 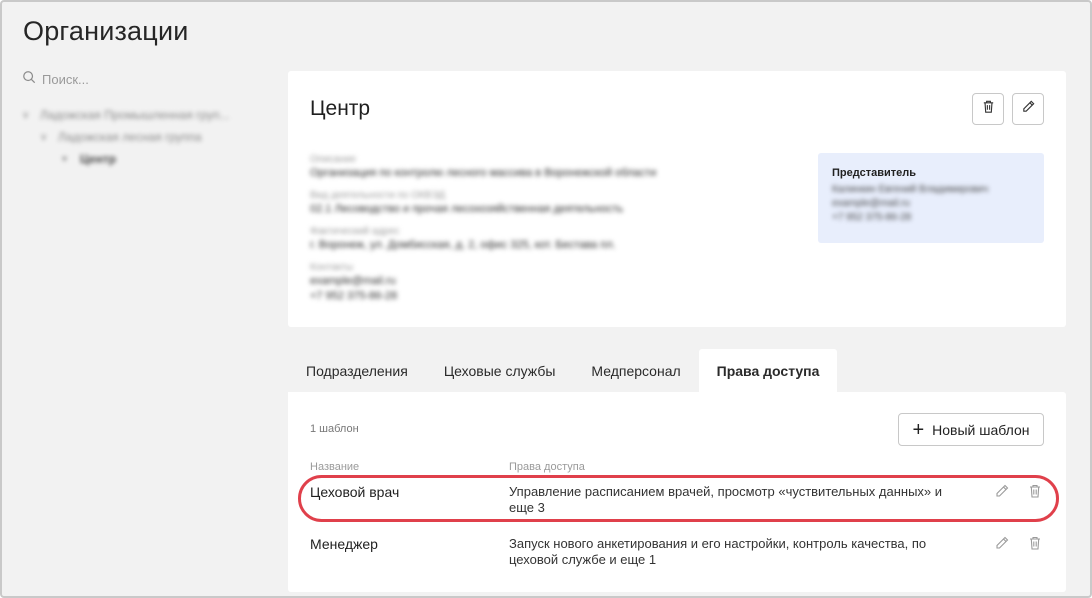 I want to click on field-label: Контакты, so click(x=332, y=267).